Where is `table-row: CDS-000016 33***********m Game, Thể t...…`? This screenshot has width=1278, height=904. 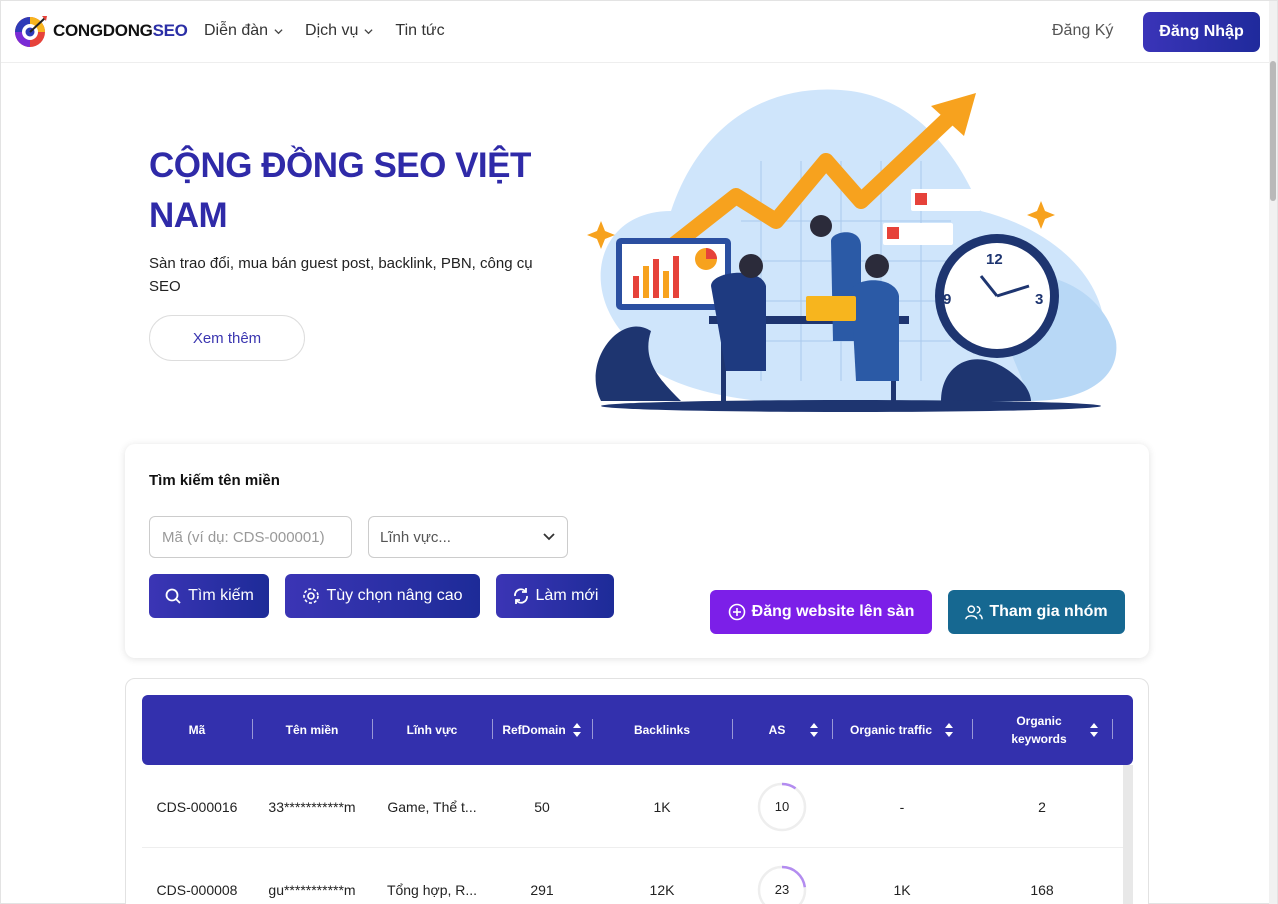 table-row: CDS-000016 33***********m Game, Thể t...… is located at coordinates (632, 806).